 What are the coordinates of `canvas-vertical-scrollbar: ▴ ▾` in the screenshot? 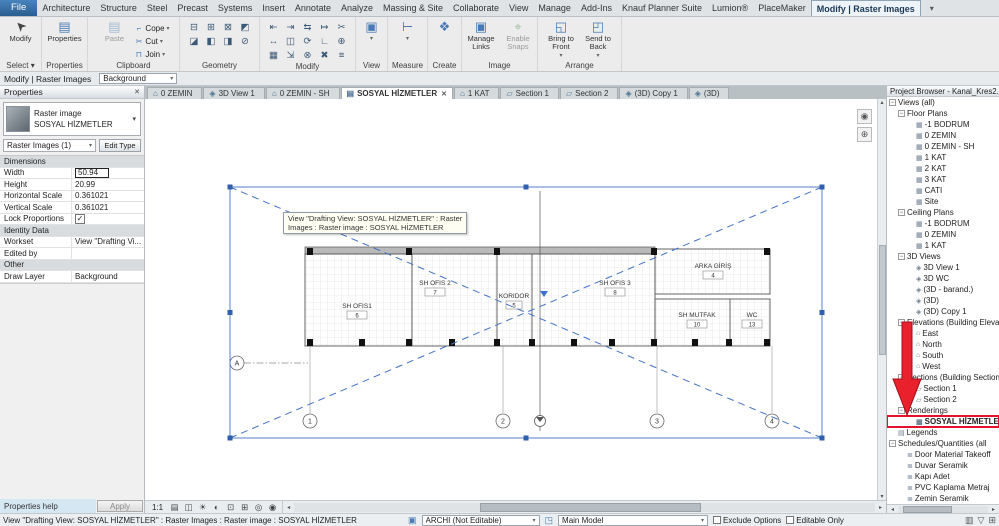 It's located at (881, 299).